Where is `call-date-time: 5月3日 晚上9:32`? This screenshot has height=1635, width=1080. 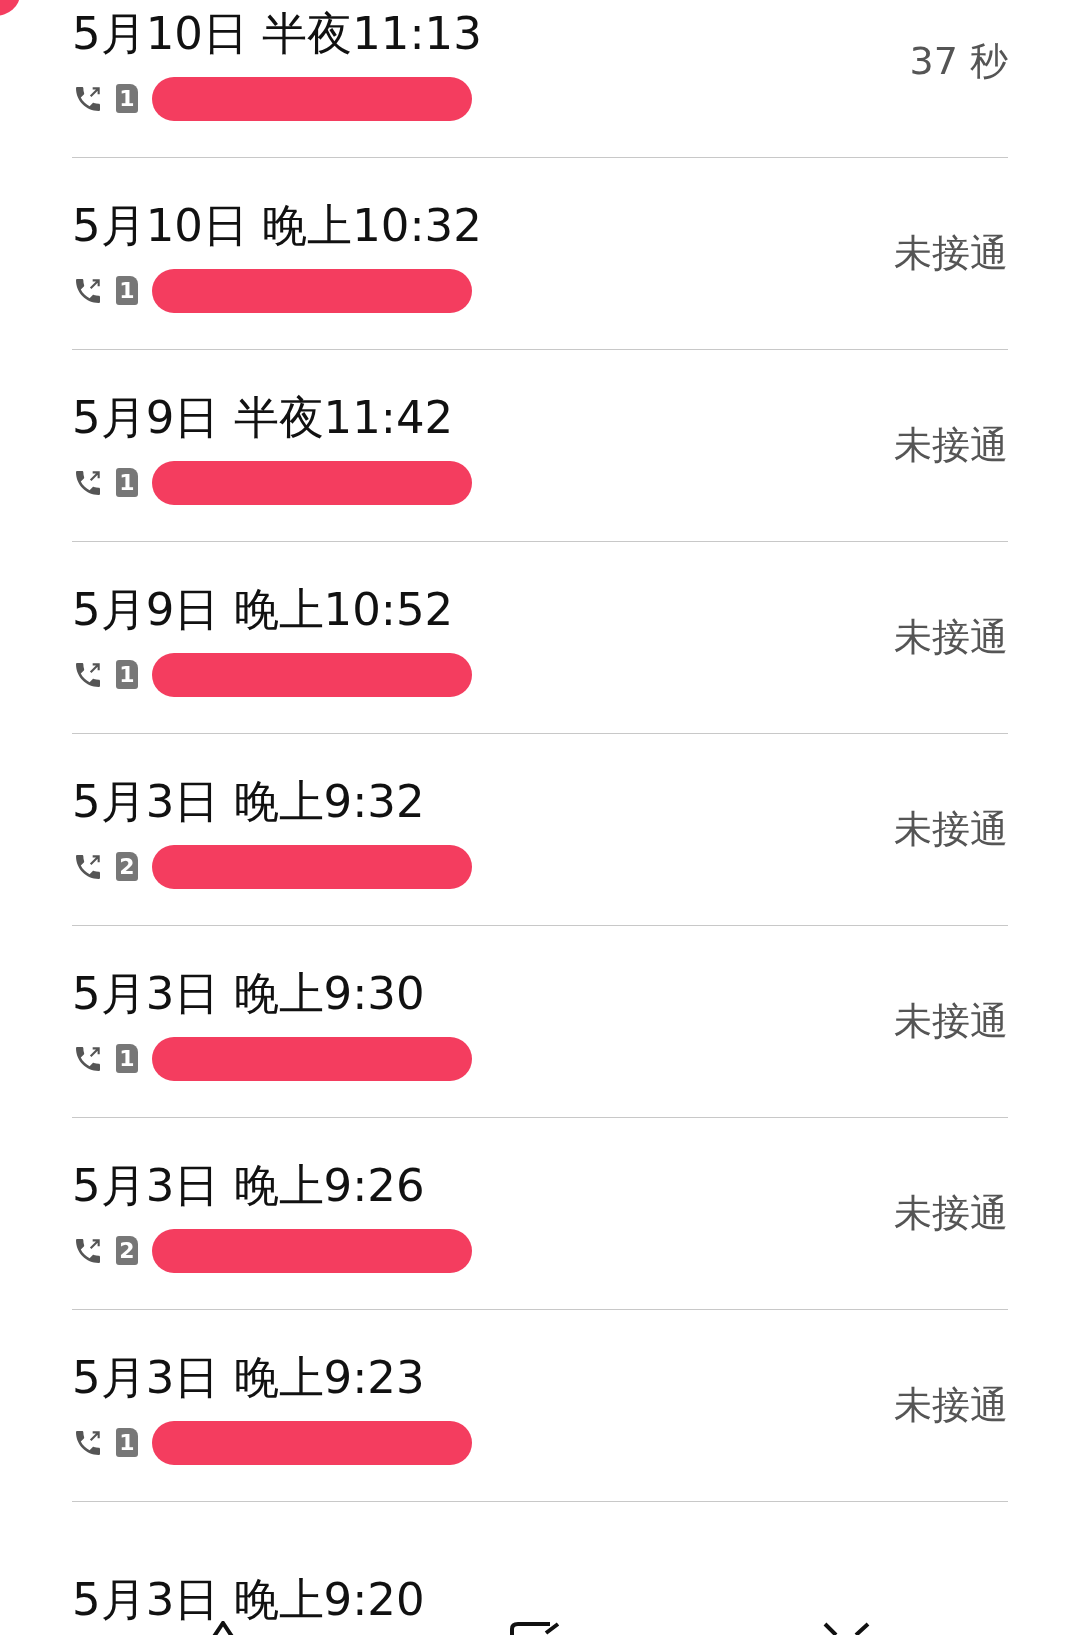
call-date-time: 5月3日 晚上9:32 is located at coordinates (248, 801).